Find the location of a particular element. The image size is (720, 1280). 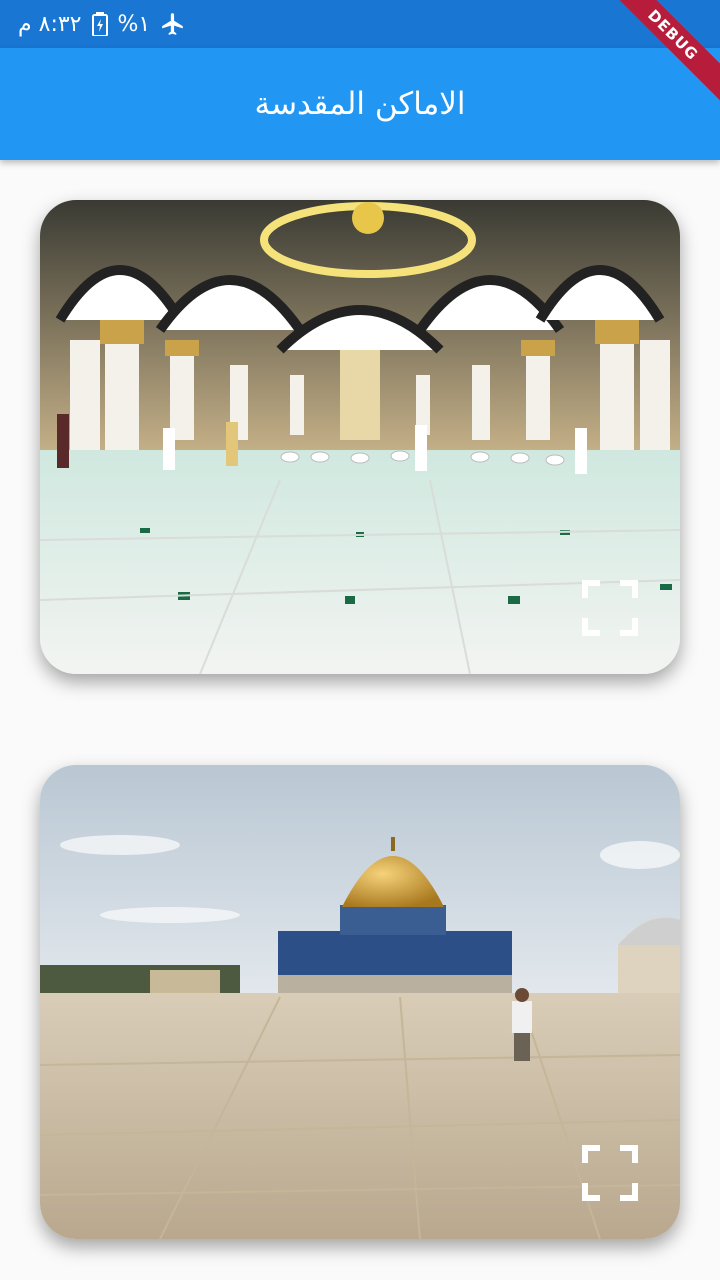

status-time: ٨:٣٢ م is located at coordinates (50, 24).